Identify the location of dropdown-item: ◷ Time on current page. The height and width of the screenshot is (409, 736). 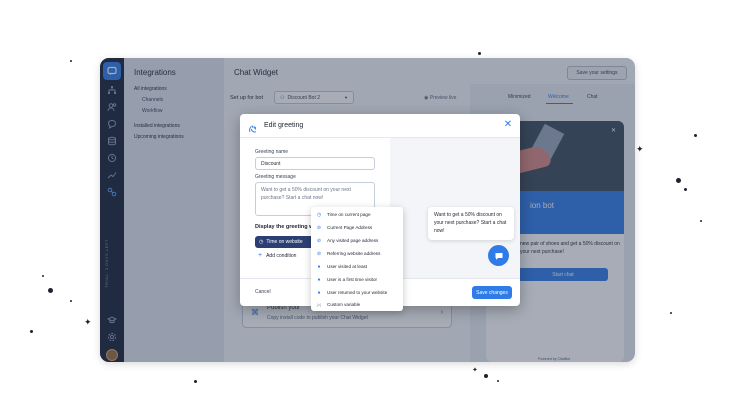
(358, 214).